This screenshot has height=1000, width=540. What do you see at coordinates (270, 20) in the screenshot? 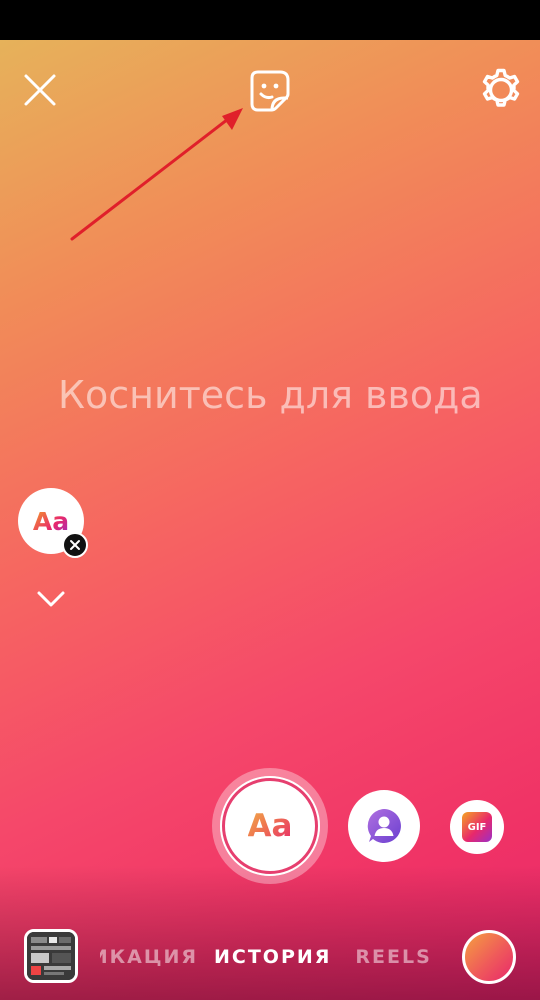
I see `status-bar` at bounding box center [270, 20].